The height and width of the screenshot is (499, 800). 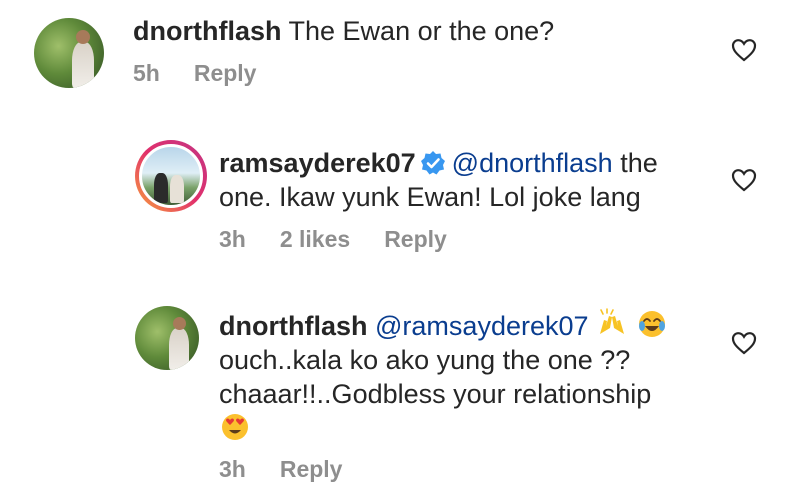 I want to click on raising-hands-emoji, so click(x=612, y=321).